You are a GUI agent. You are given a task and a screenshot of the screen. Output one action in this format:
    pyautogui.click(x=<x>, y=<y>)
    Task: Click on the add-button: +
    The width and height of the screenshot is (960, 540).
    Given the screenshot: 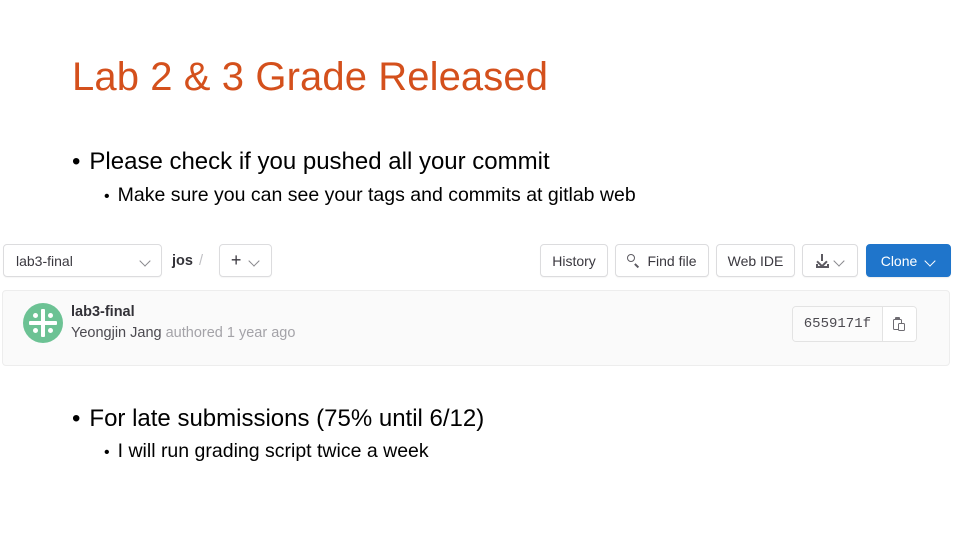 What is the action you would take?
    pyautogui.click(x=245, y=260)
    